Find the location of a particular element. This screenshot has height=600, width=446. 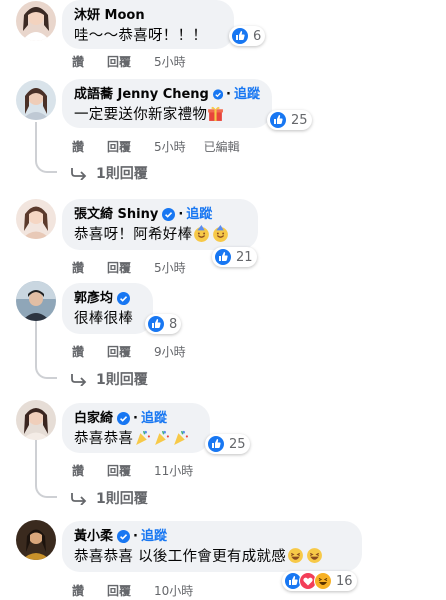

comment-text: 很棒很棒 is located at coordinates (104, 319).